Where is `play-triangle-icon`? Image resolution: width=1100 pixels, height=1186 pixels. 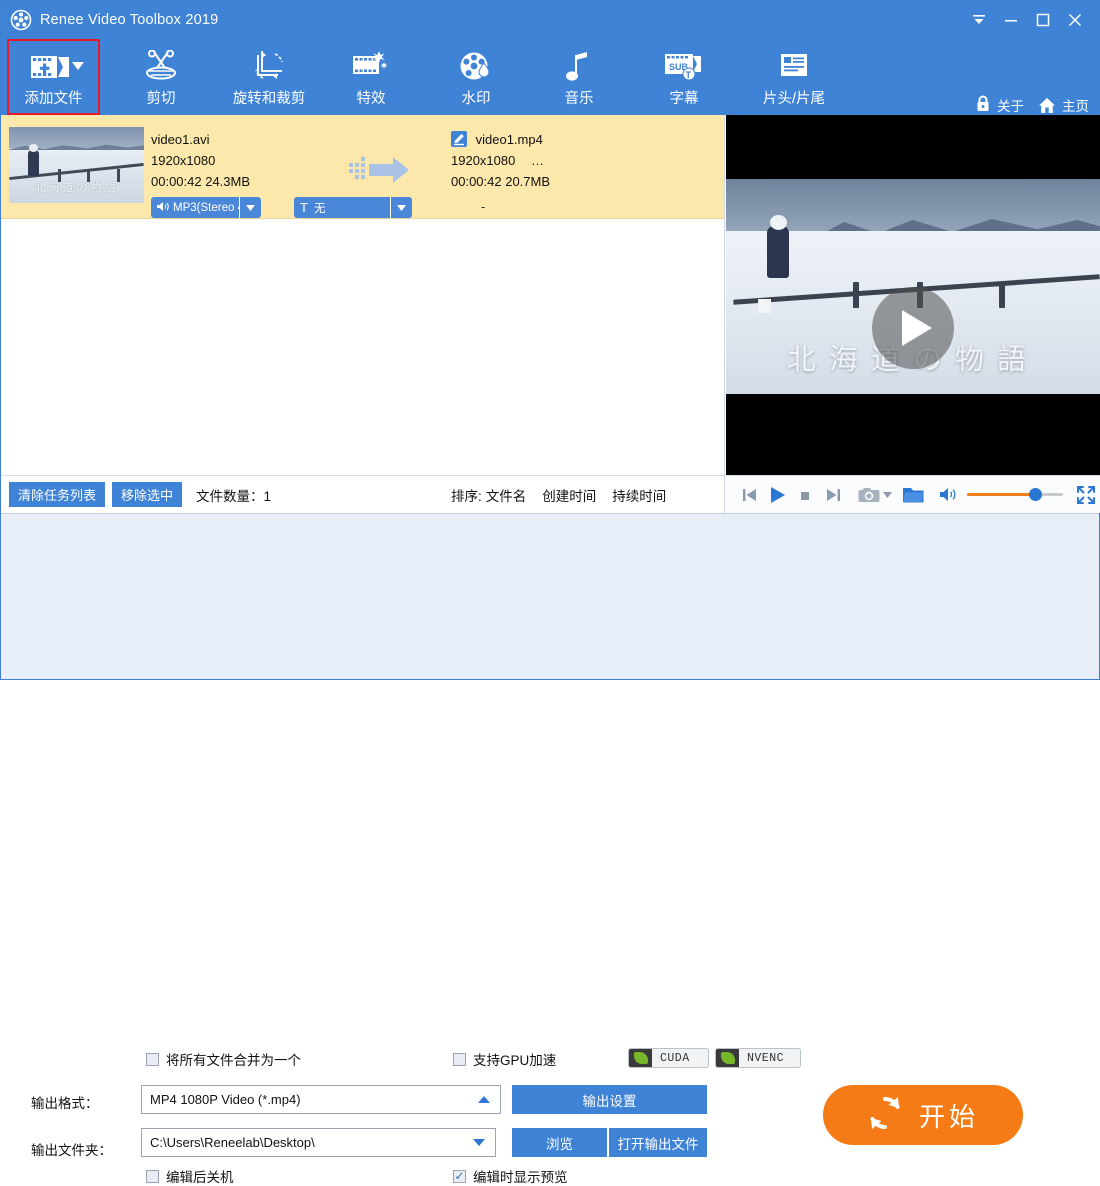
play-triangle-icon is located at coordinates (917, 328).